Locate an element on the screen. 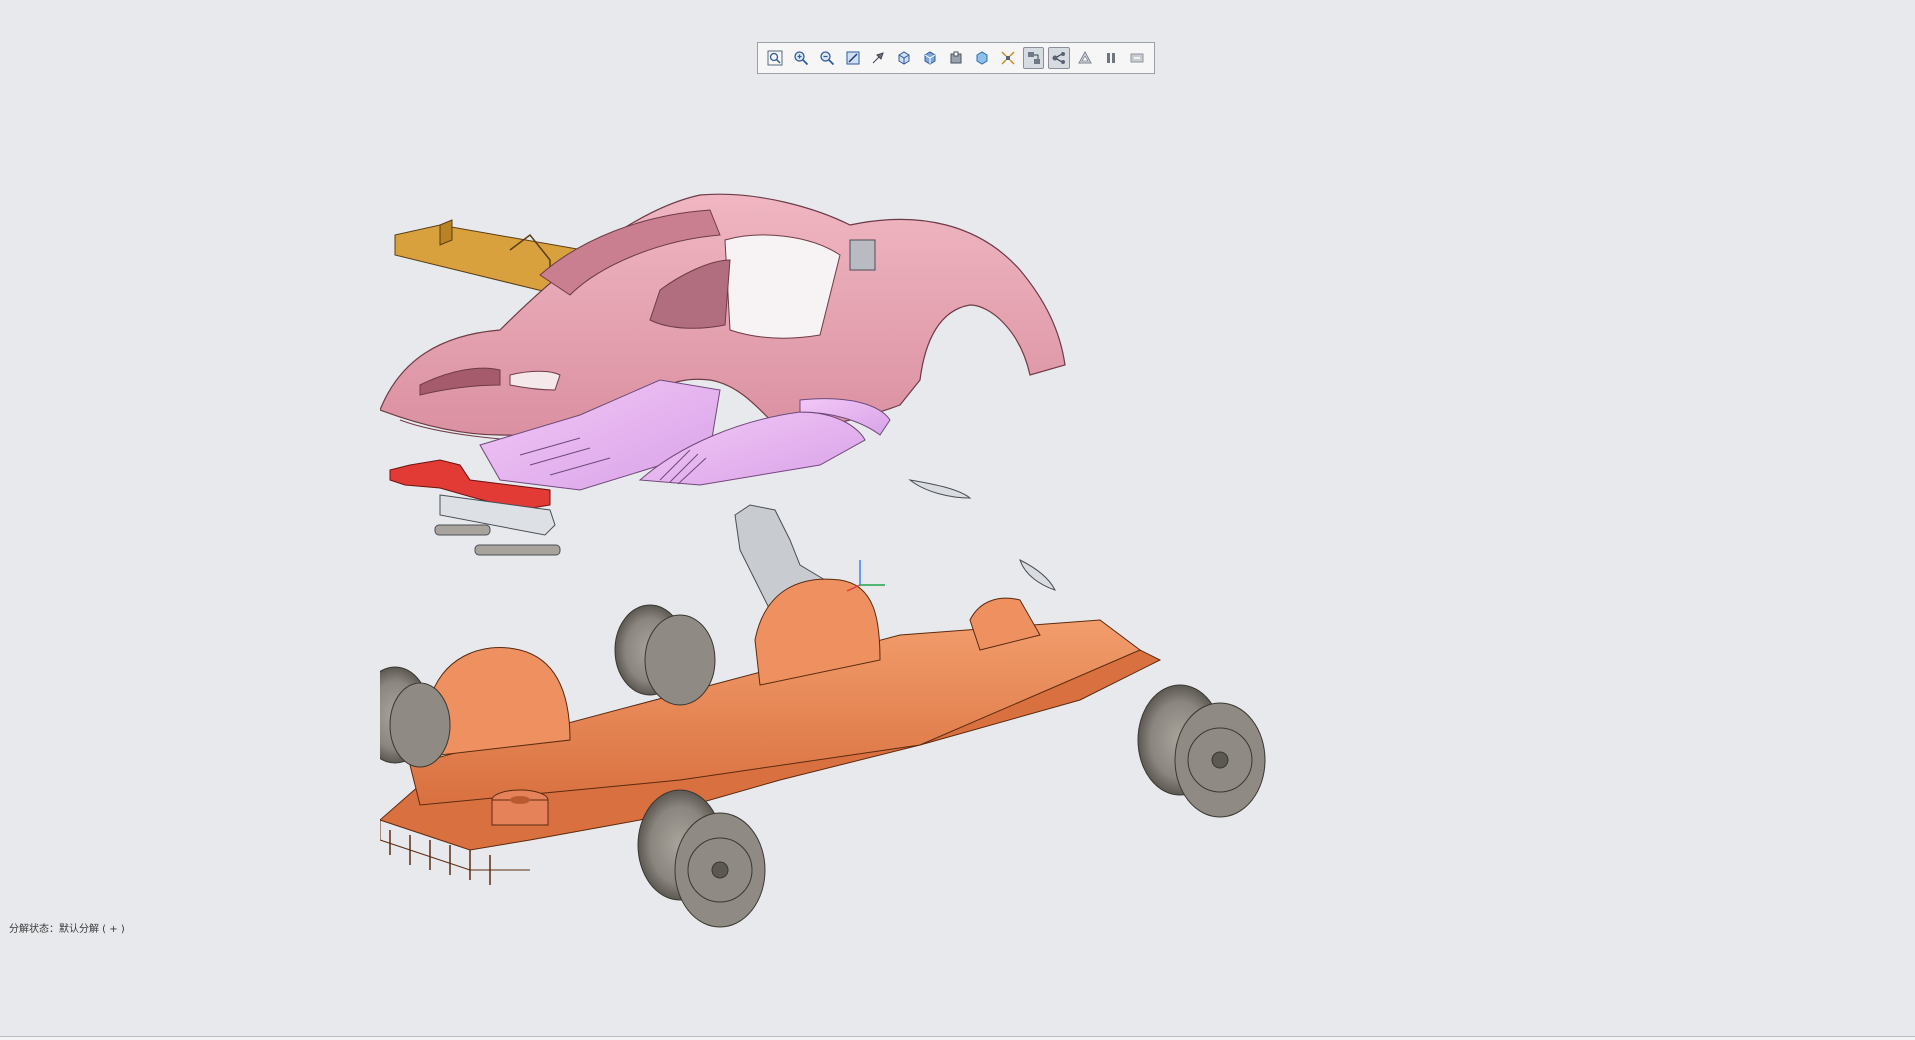  render-button is located at coordinates (1085, 58).